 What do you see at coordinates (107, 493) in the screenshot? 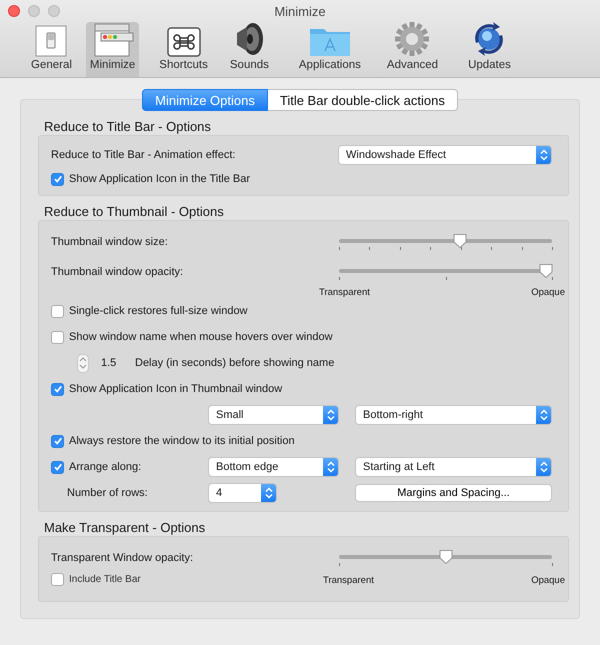
I see `field-label: Number of rows:` at bounding box center [107, 493].